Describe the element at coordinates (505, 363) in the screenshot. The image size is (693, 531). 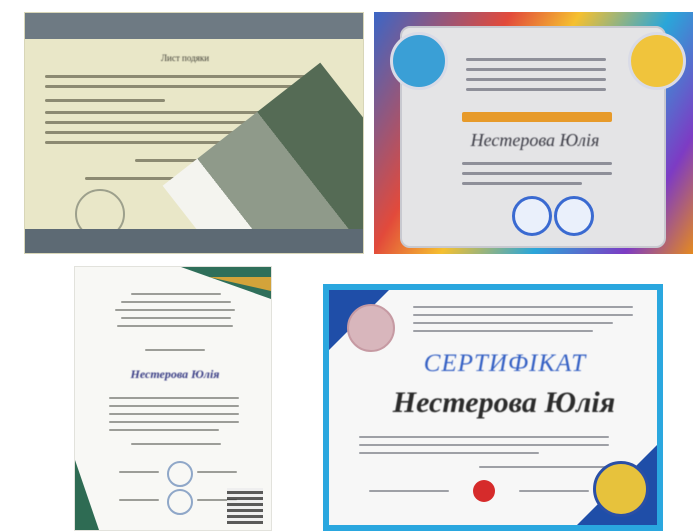
I see `certificate-heading: СЕРТИФІКАТ` at that location.